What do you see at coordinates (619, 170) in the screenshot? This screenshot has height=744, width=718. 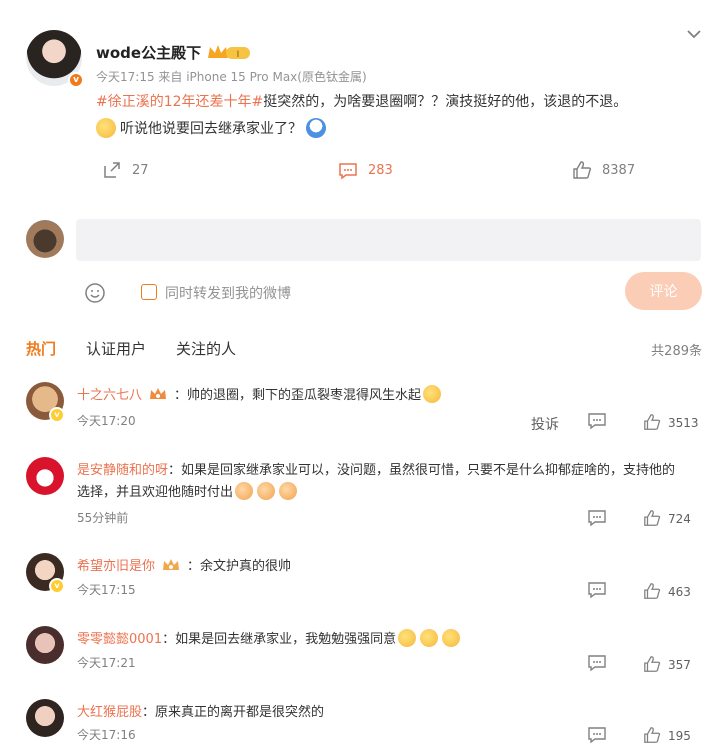 I see `like-count: 8387` at bounding box center [619, 170].